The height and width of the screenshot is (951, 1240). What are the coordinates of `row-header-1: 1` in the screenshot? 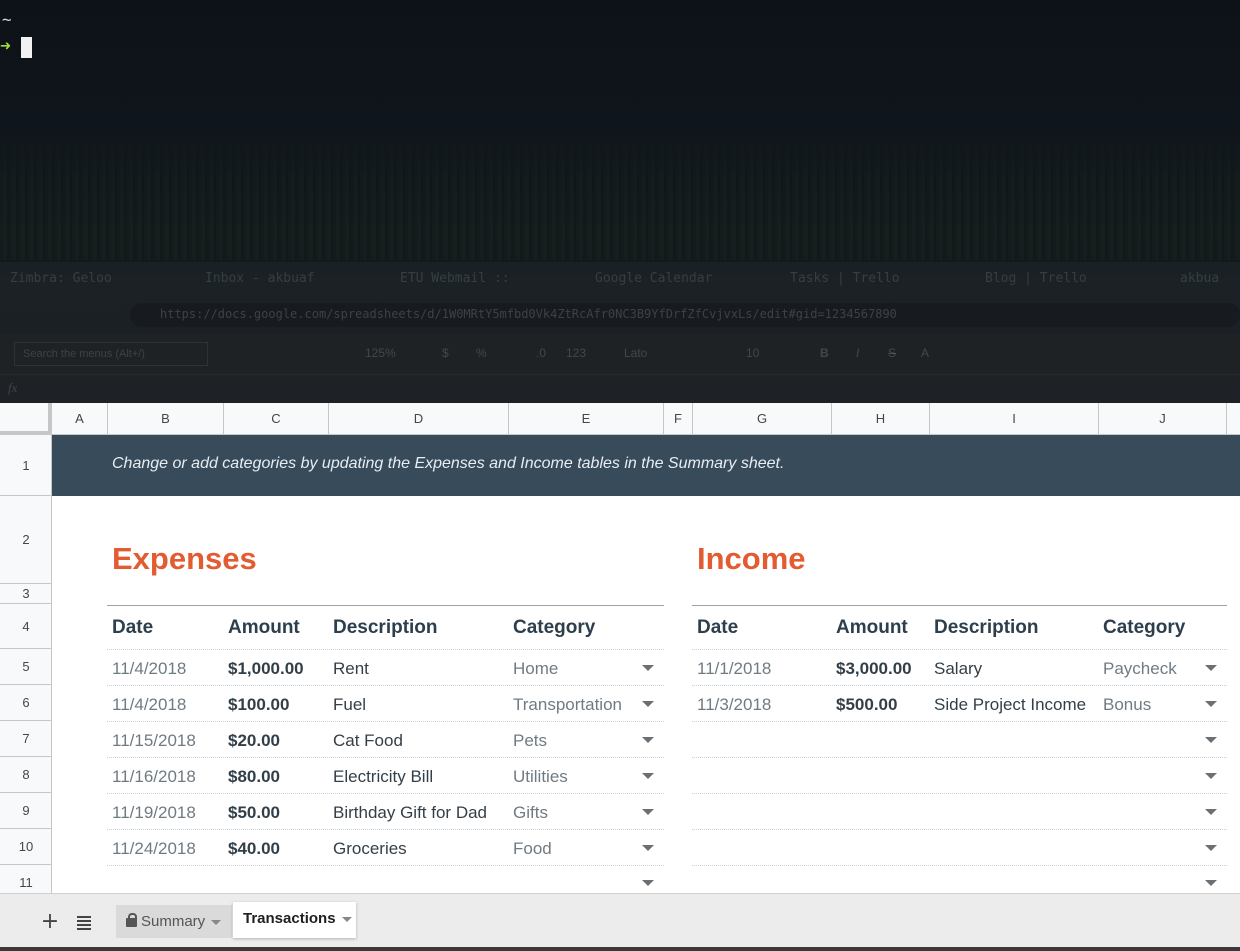 It's located at (26, 465).